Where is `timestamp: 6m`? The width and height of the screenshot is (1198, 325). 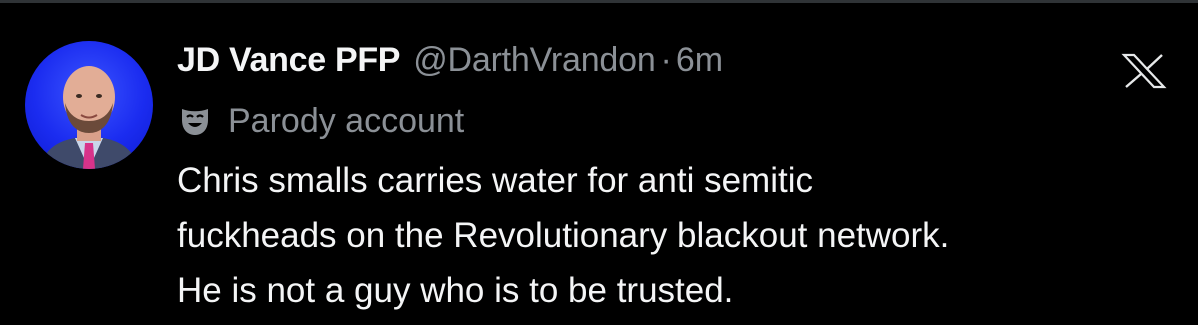
timestamp: 6m is located at coordinates (699, 60).